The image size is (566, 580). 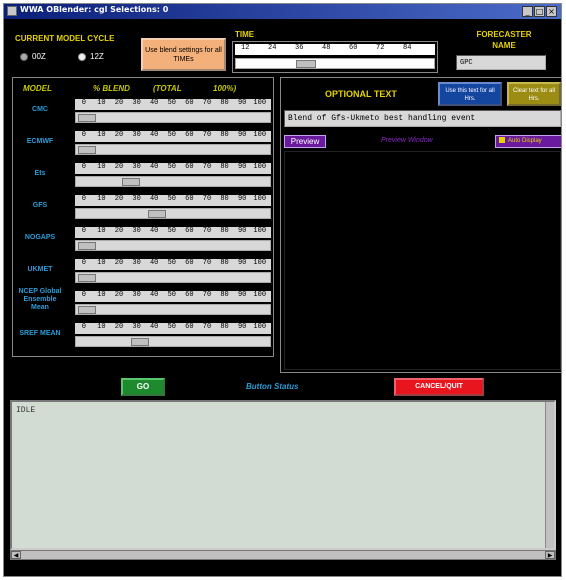 I want to click on go-button: GO, so click(x=143, y=387).